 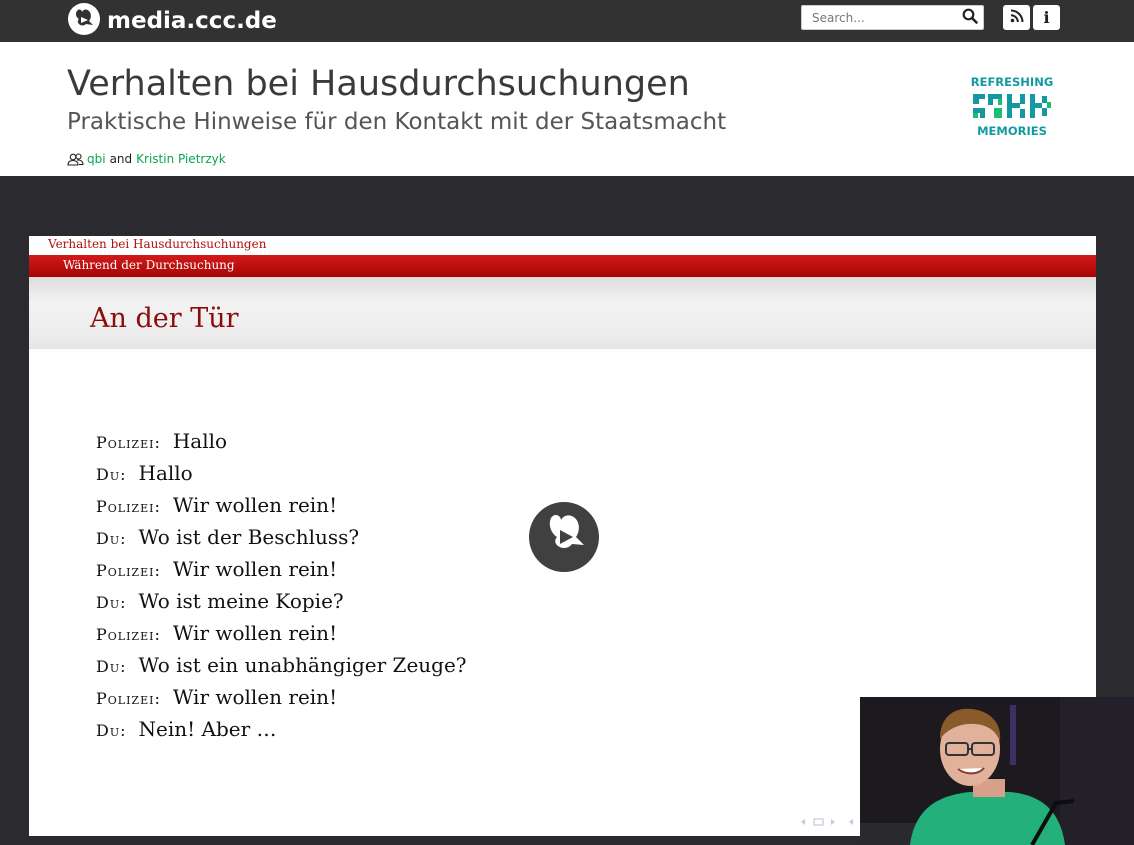 I want to click on search-input, so click(x=879, y=17).